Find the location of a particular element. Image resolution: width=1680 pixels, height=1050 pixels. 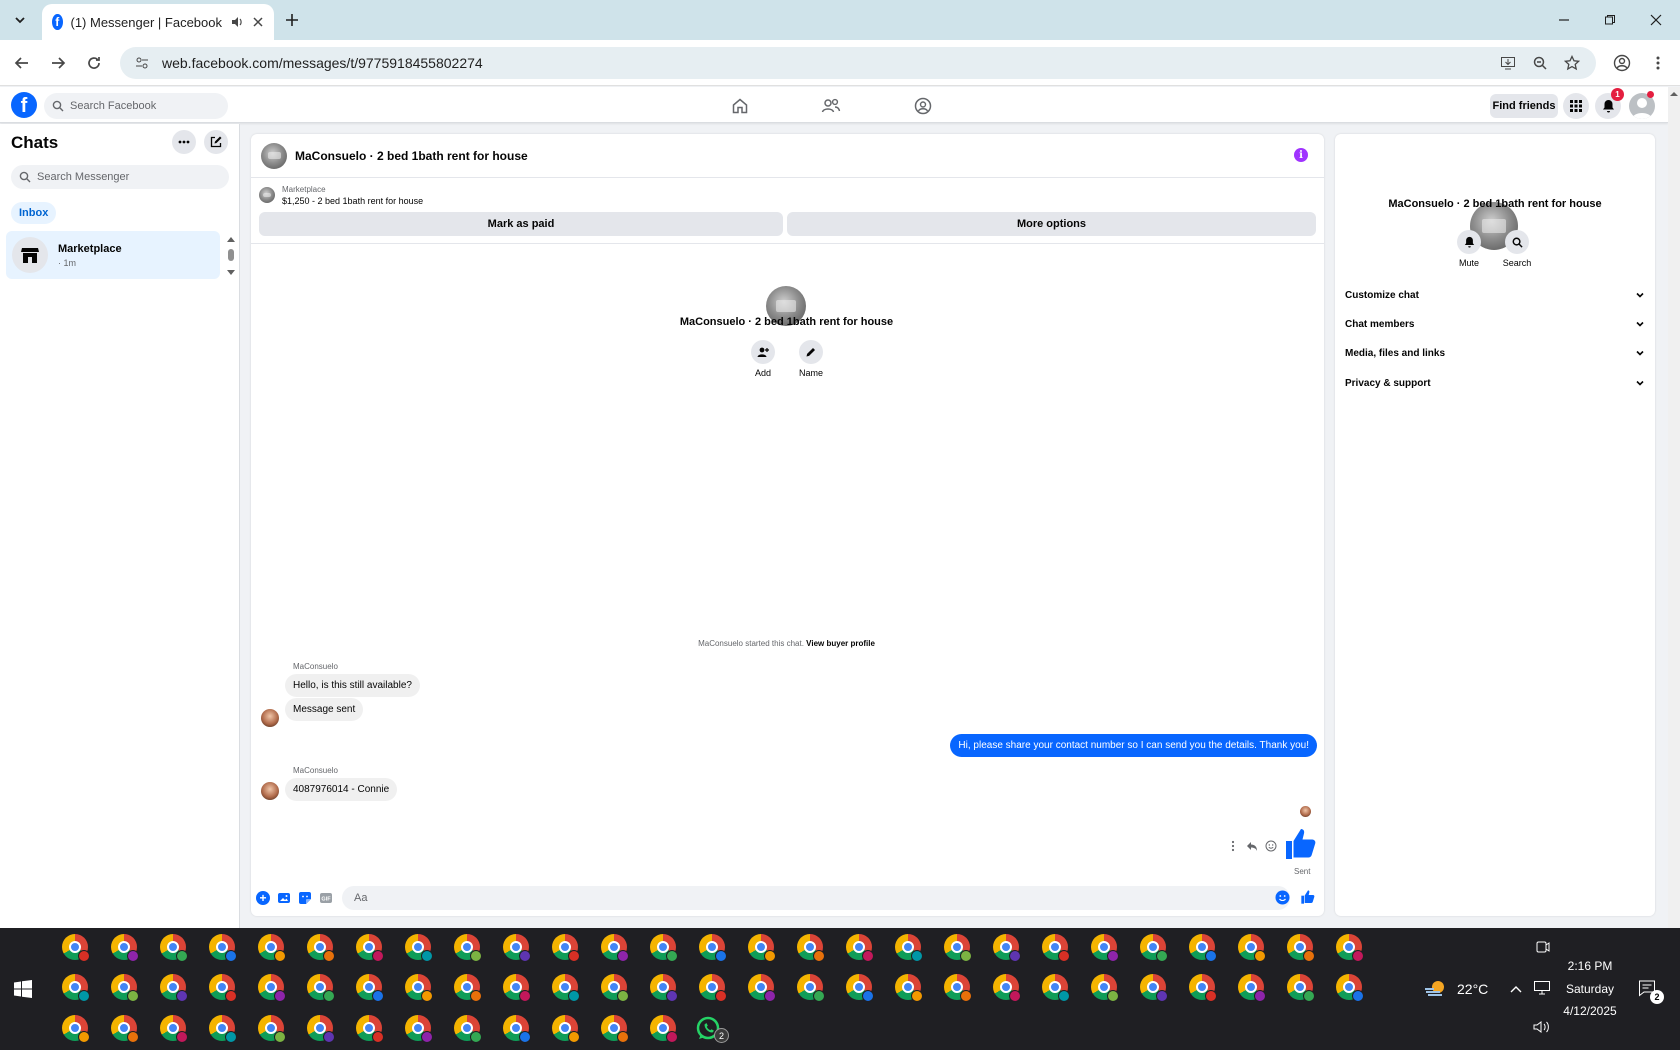

message-more-icon is located at coordinates (1233, 846).